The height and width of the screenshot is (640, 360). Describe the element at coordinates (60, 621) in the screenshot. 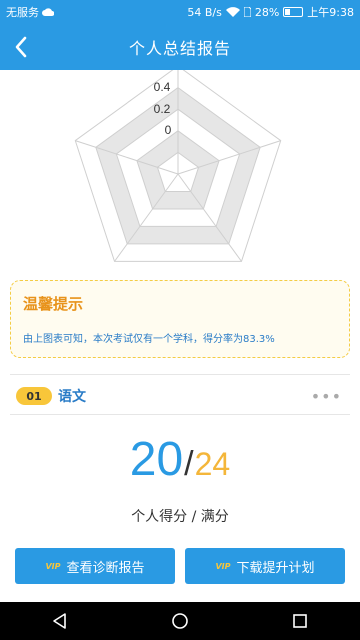

I see `triangle-back-icon` at that location.